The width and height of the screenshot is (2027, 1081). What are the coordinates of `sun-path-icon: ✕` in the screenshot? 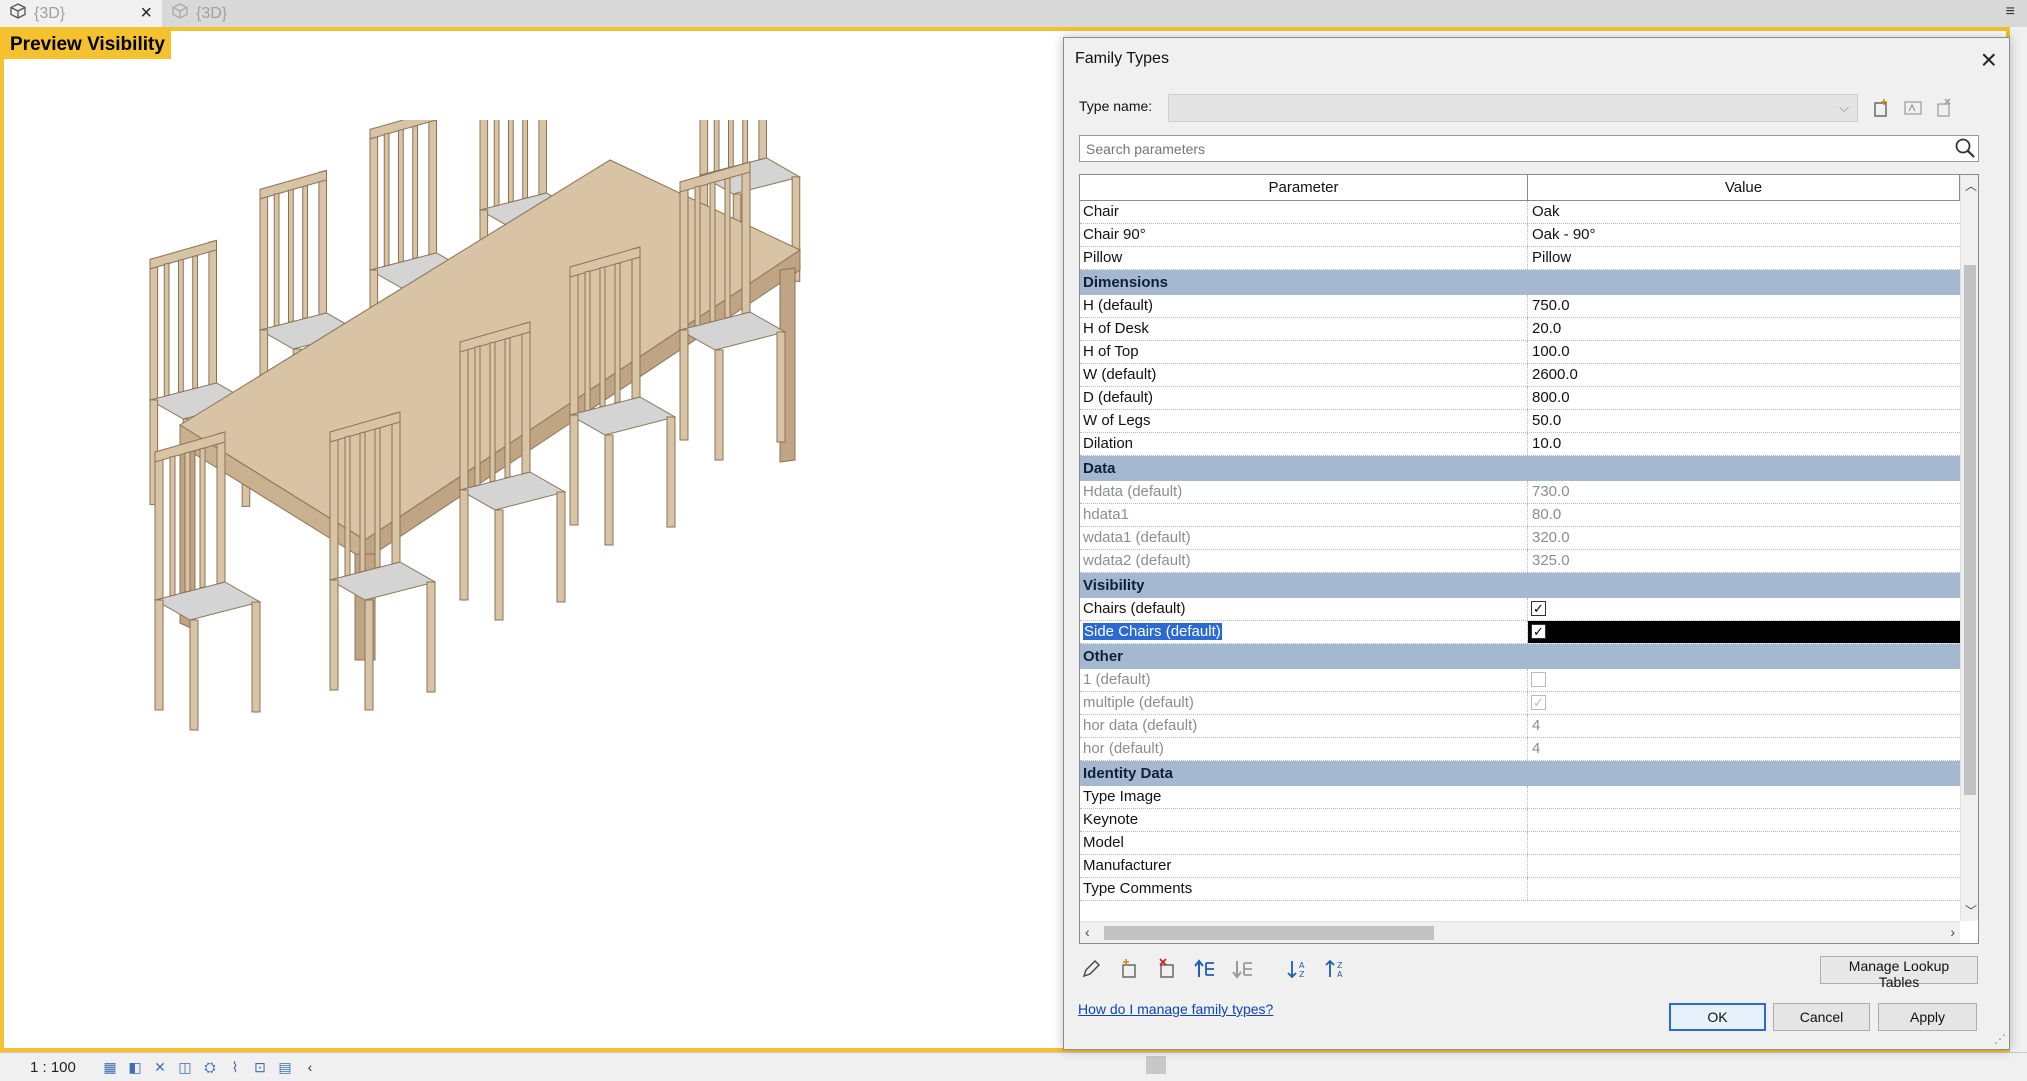 It's located at (160, 1067).